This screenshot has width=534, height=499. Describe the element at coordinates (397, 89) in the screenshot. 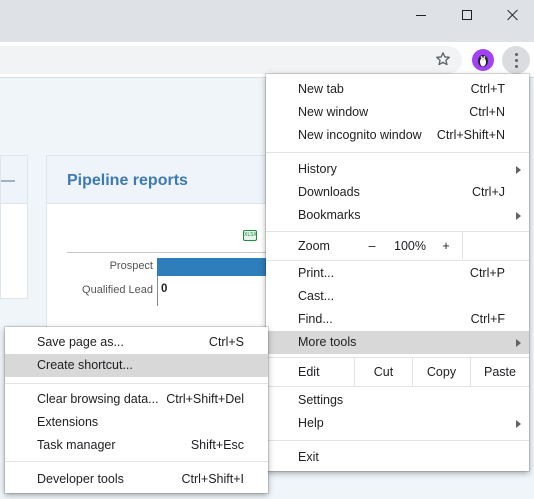

I see `menu-item-new-tab: New tab Ctrl+T` at that location.